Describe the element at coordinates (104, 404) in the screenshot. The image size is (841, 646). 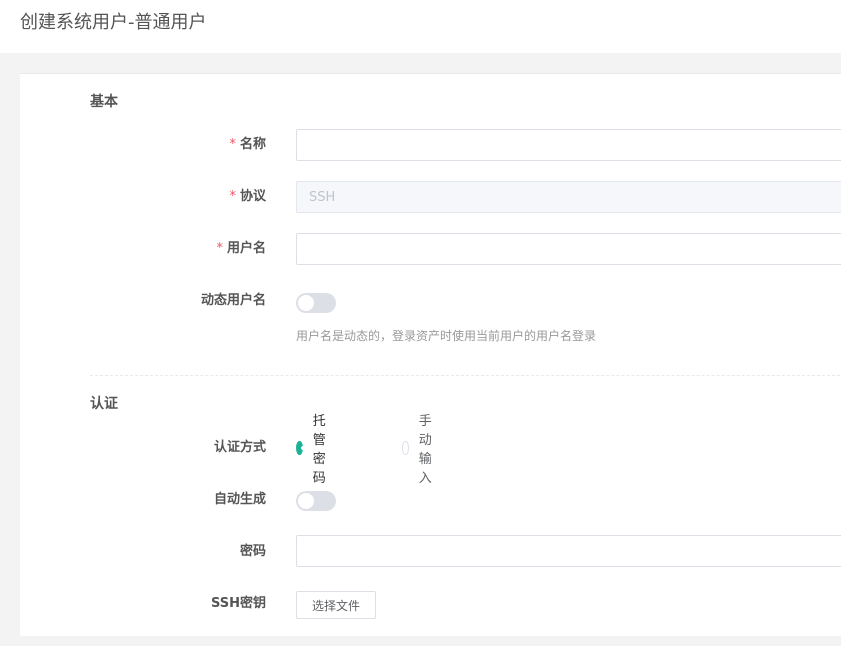
I see `section-title-auth: 认证` at that location.